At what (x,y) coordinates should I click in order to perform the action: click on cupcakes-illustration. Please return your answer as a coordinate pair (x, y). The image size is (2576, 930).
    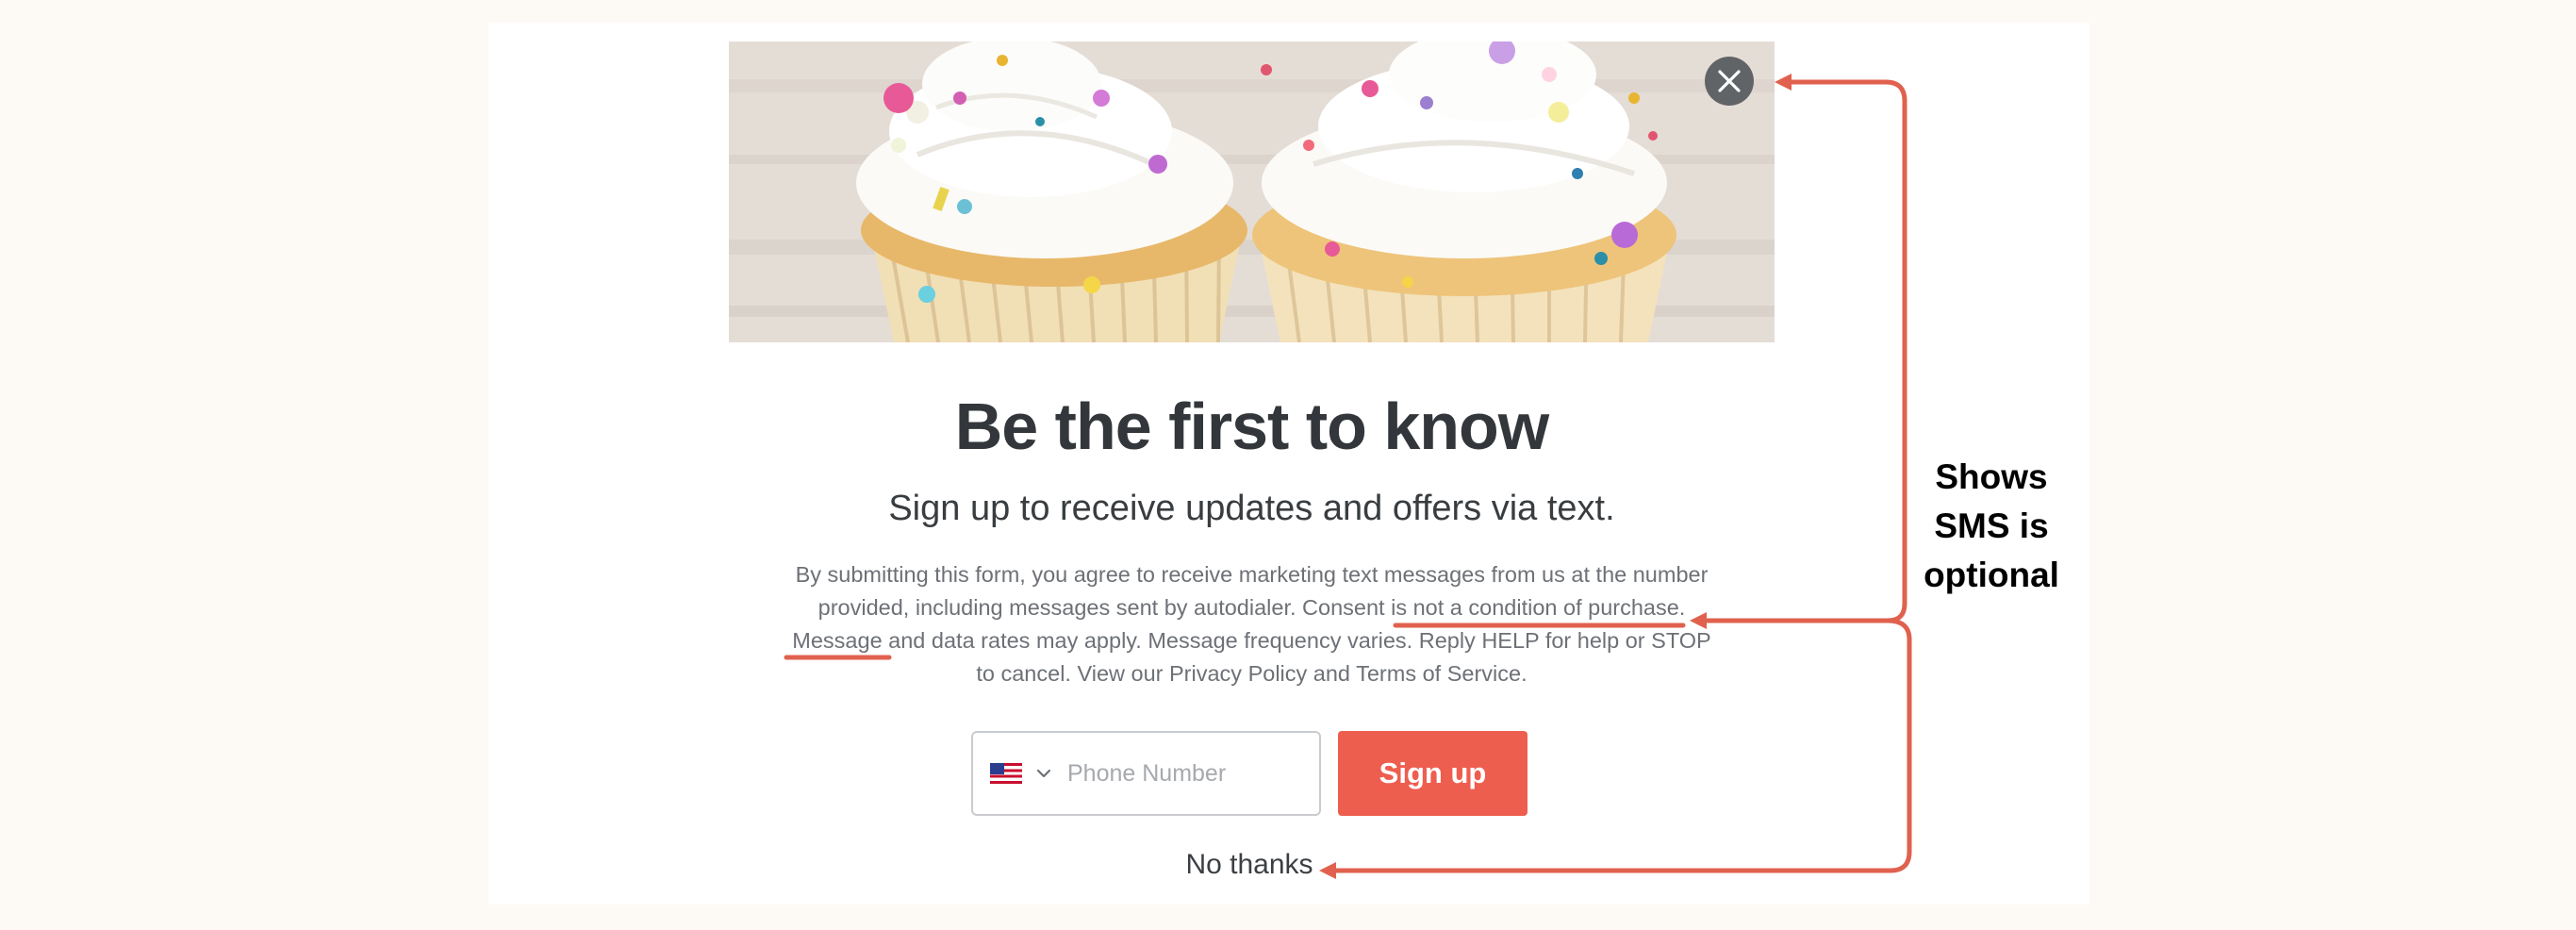
    Looking at the image, I should click on (1252, 192).